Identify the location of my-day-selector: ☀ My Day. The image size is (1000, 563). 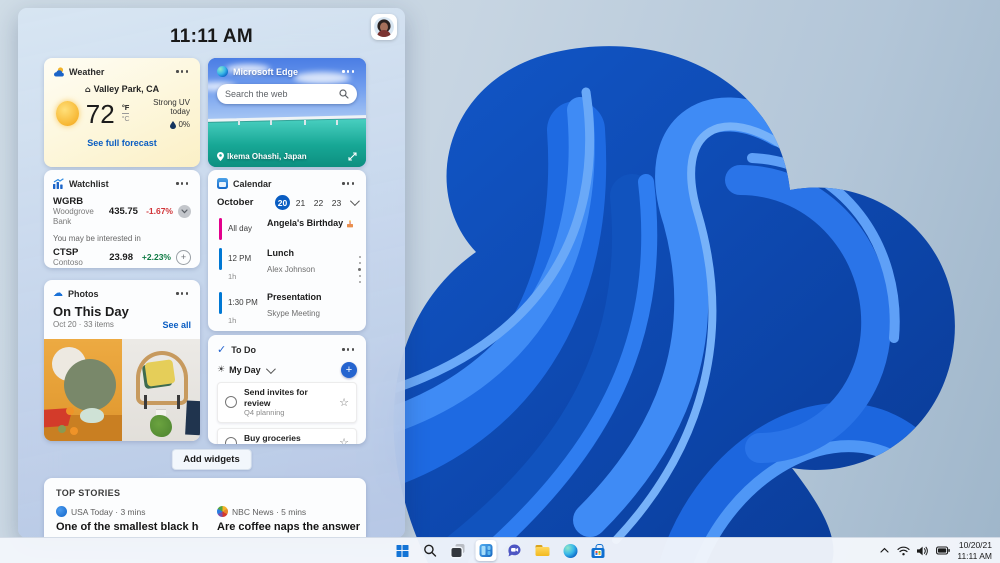
(246, 369).